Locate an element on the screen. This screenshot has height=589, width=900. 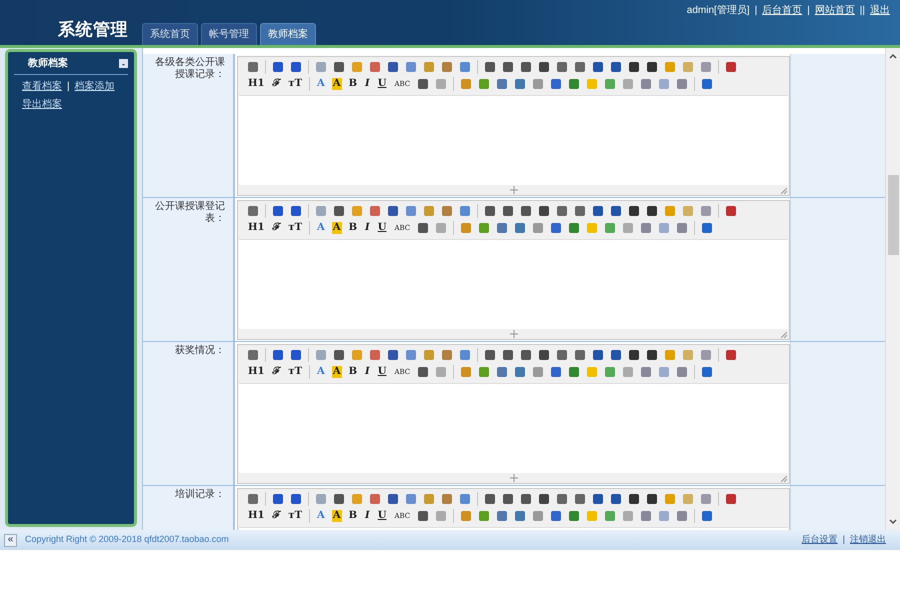
nav-tab: 帐号管理 is located at coordinates (229, 34).